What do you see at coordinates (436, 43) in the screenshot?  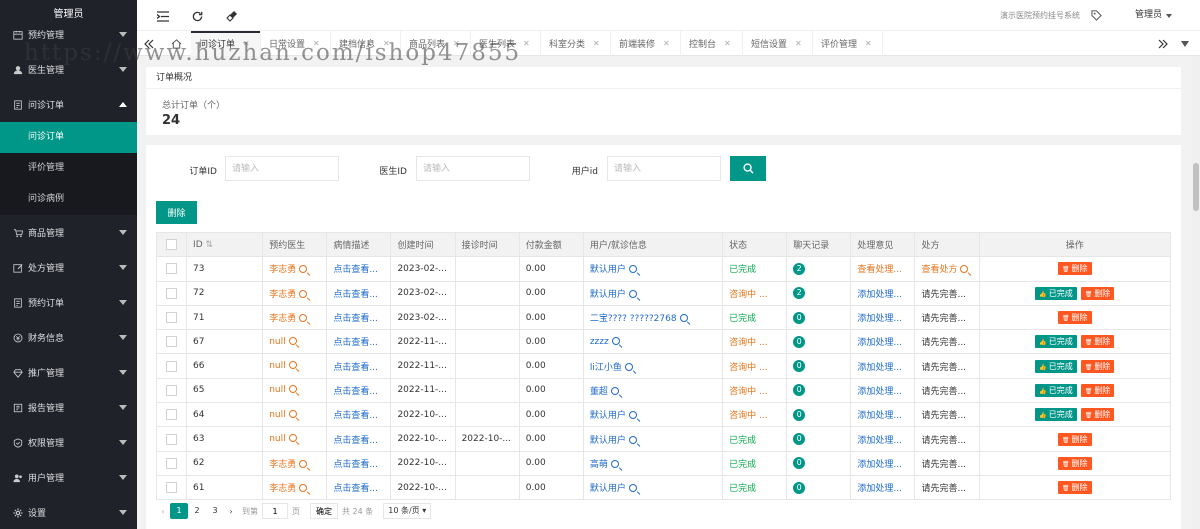 I see `tab-item: 商品列表 ✕` at bounding box center [436, 43].